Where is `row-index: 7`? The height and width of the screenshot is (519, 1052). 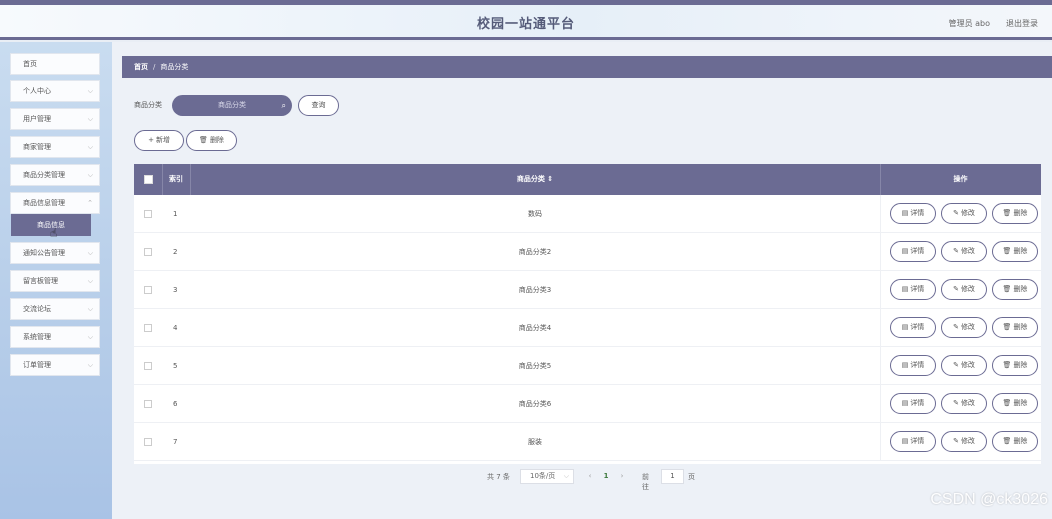
row-index: 7 is located at coordinates (175, 442).